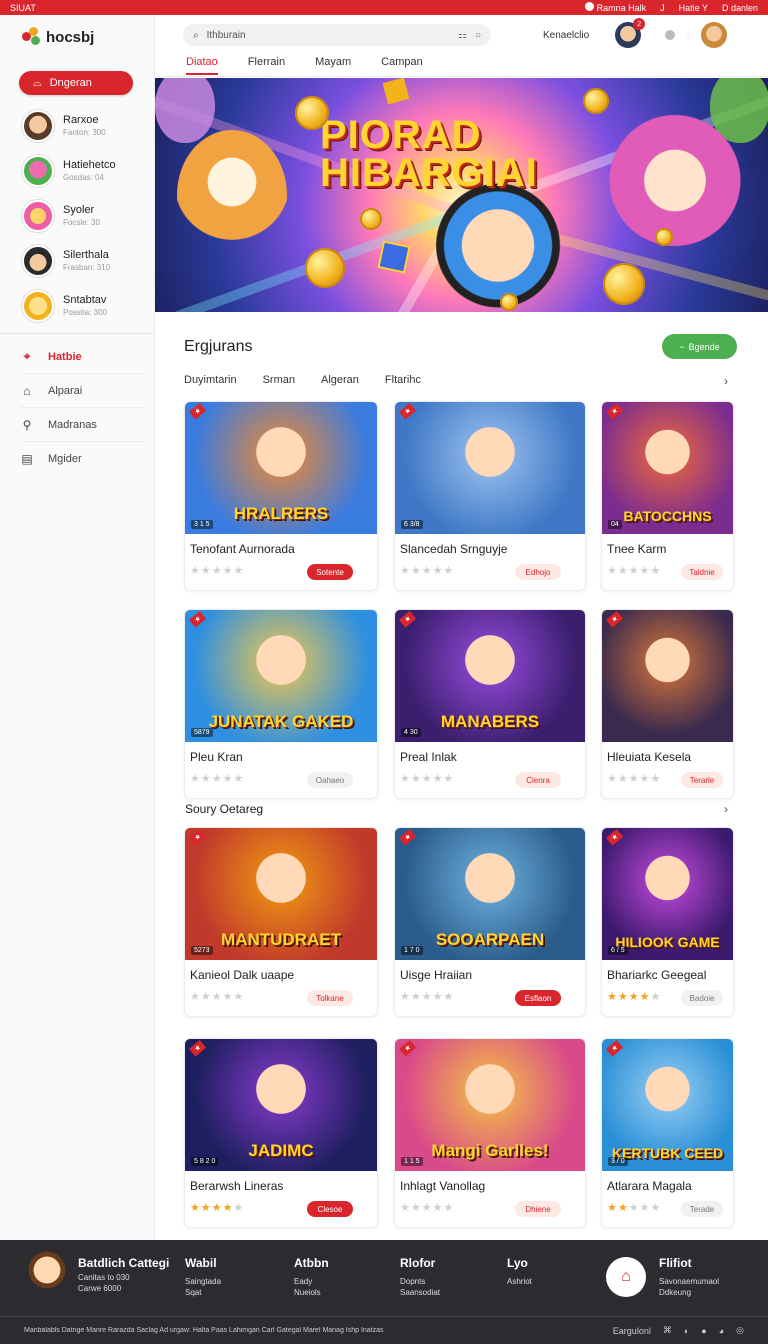 The width and height of the screenshot is (768, 1344). I want to click on game-action-button: Dhiene, so click(538, 1209).